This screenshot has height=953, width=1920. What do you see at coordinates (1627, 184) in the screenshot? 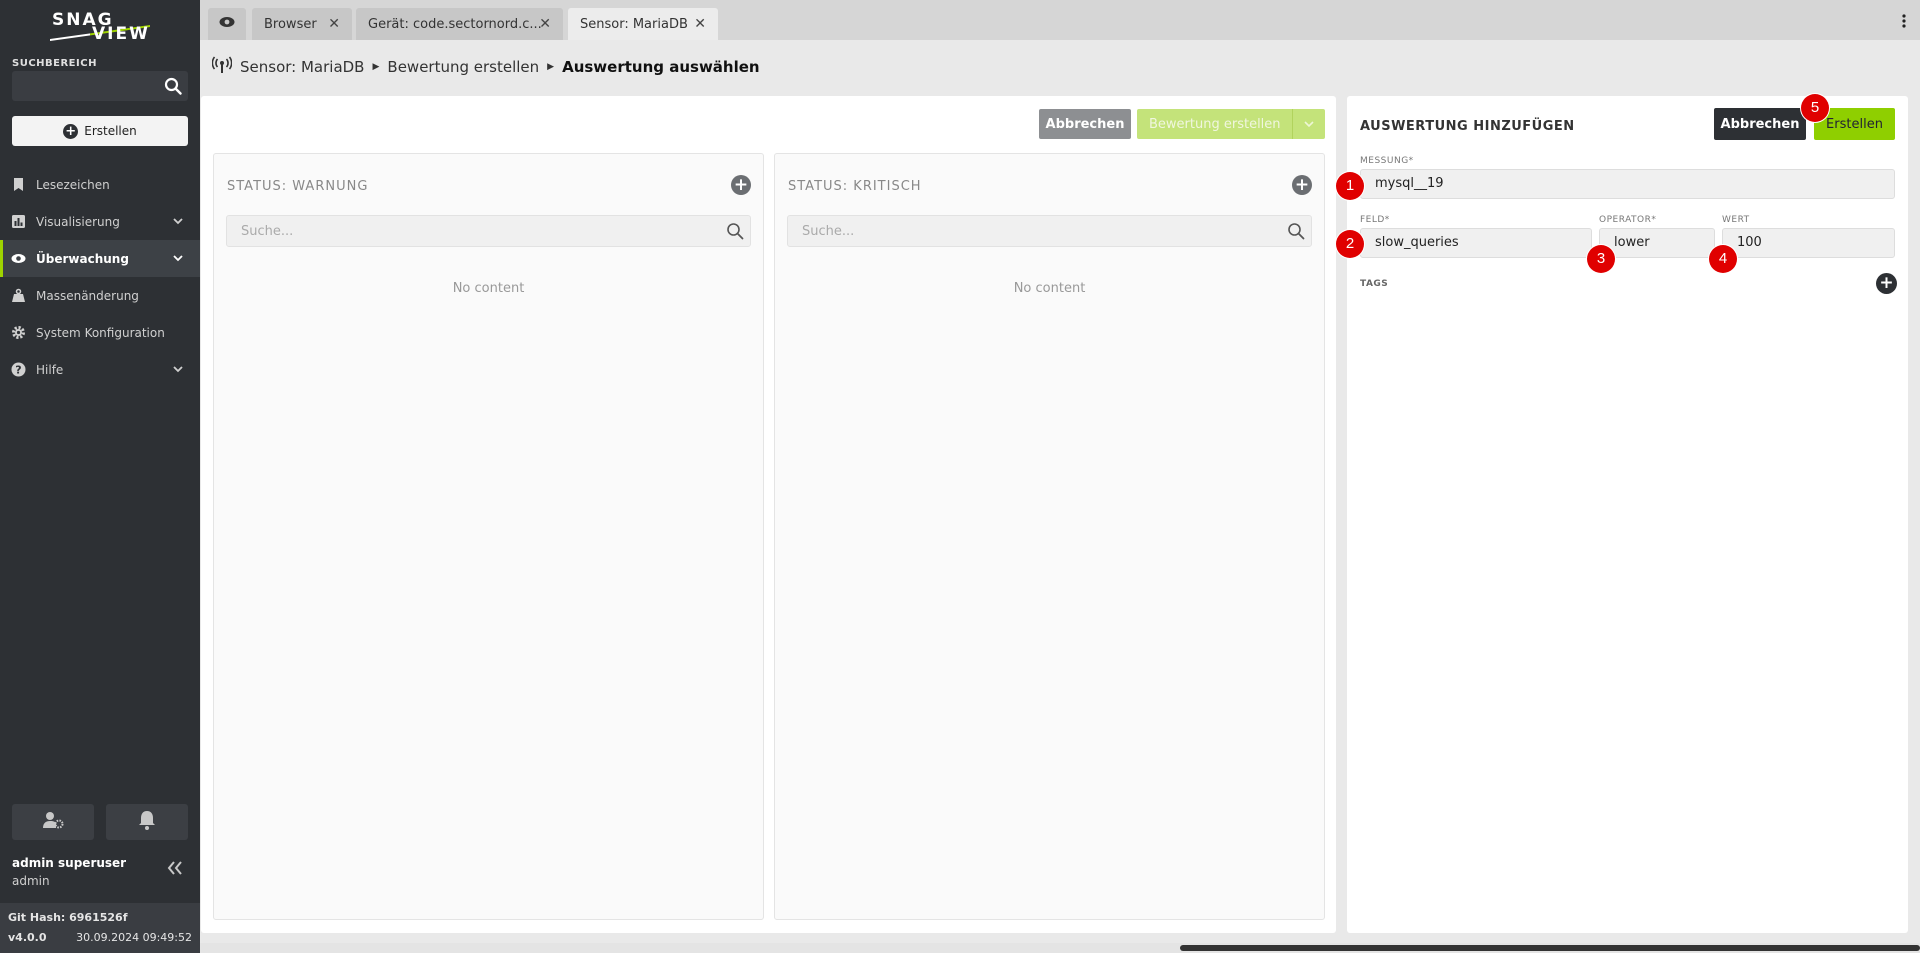
I see `messung-field: mysql__19` at bounding box center [1627, 184].